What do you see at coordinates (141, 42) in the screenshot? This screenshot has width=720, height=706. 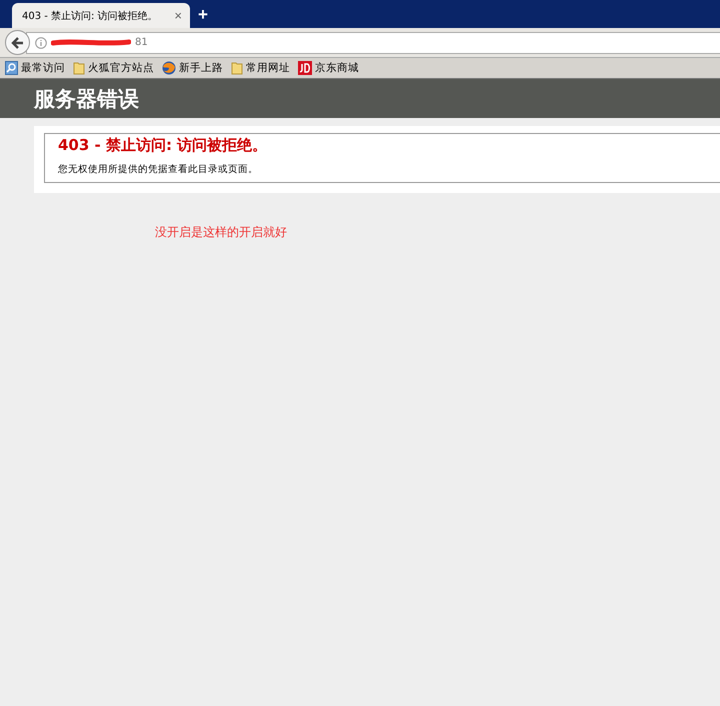 I see `url-text: 81` at bounding box center [141, 42].